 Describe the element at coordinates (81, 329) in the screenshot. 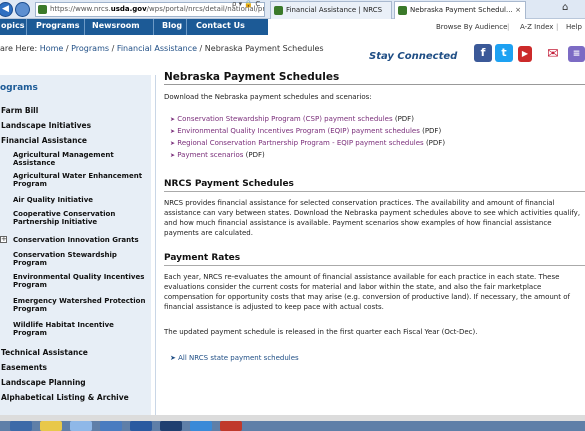

I see `sidebar-item-whip: Wildlife Habitat Incentive Program` at that location.